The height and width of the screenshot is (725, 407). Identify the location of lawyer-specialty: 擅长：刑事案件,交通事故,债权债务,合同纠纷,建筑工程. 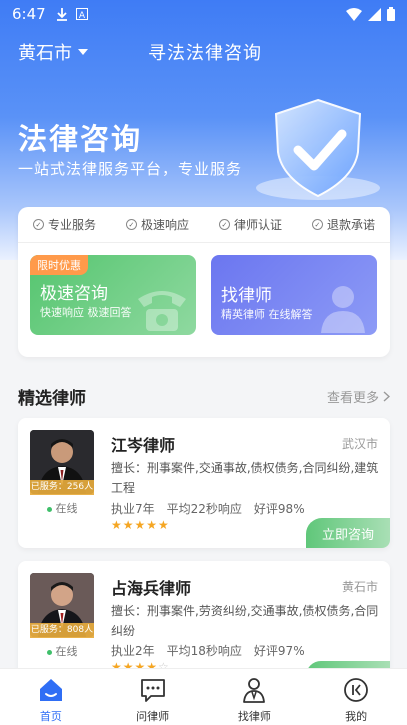
(245, 478).